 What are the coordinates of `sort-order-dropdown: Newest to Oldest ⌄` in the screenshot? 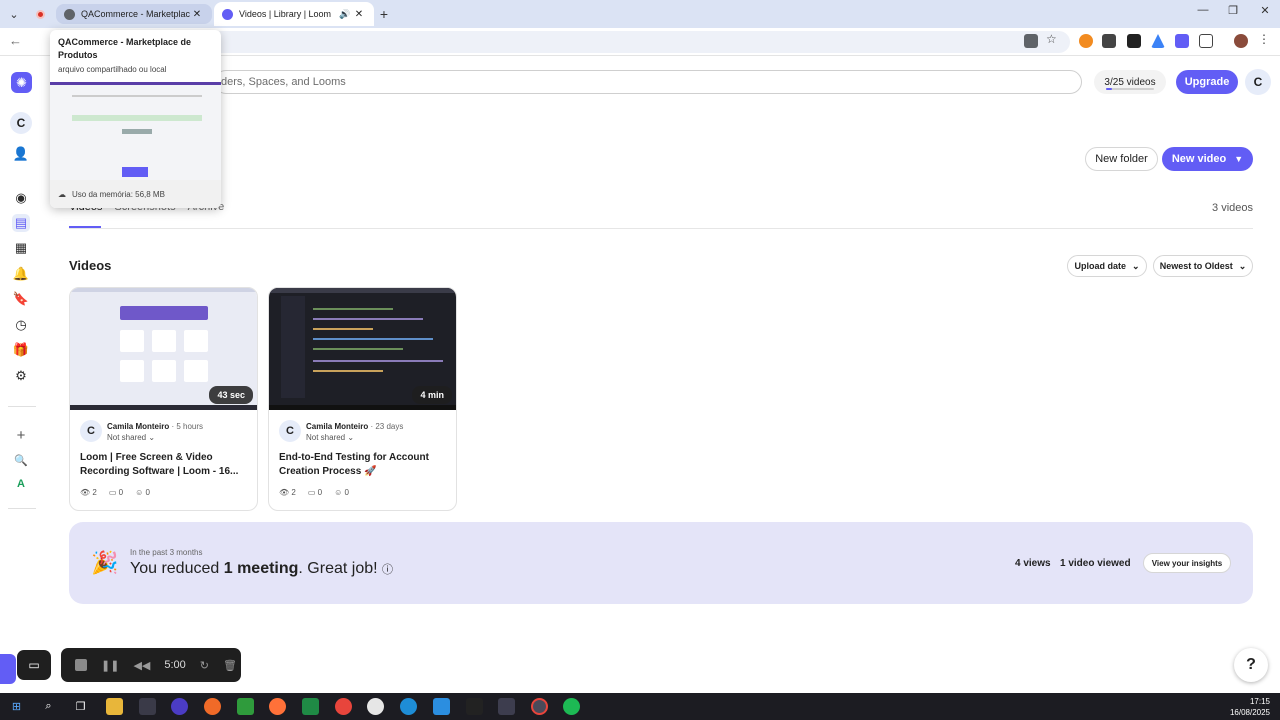 It's located at (1203, 266).